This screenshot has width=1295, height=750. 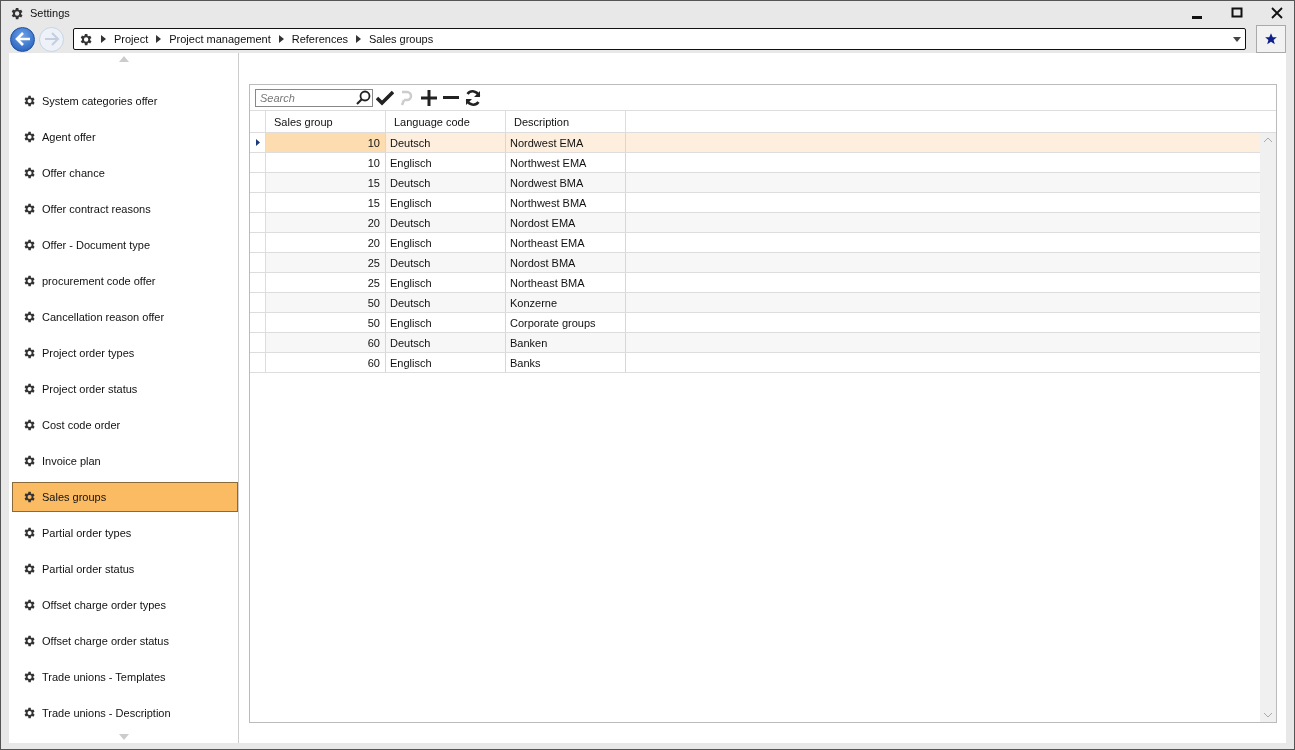 What do you see at coordinates (384, 97) in the screenshot?
I see `checkmark-icon` at bounding box center [384, 97].